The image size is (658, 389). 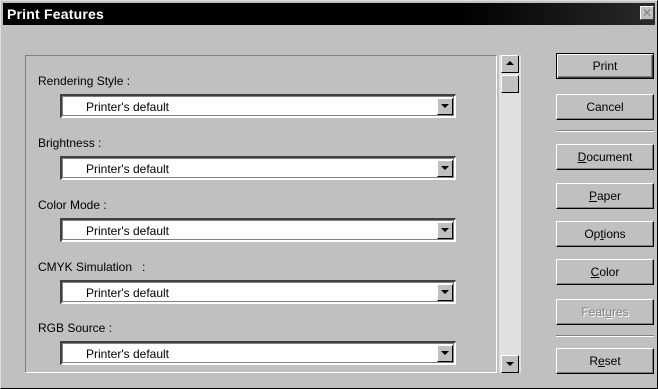 I want to click on close-icon: ✕, so click(x=647, y=13).